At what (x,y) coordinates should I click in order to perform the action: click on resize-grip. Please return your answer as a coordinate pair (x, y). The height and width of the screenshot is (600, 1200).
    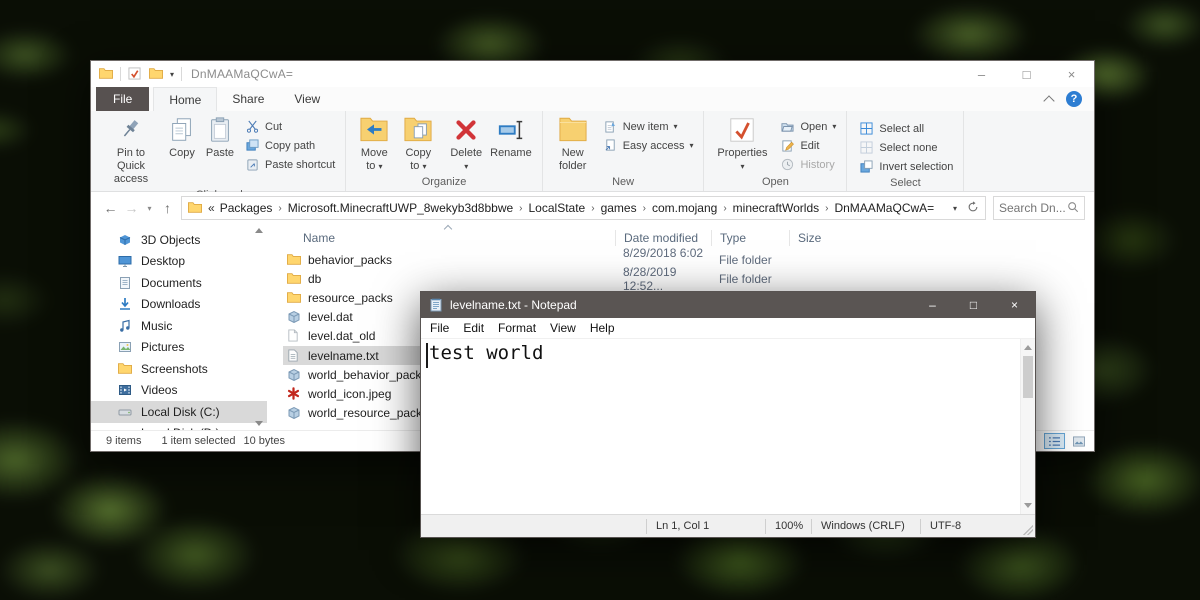
    Looking at the image, I should click on (1026, 526).